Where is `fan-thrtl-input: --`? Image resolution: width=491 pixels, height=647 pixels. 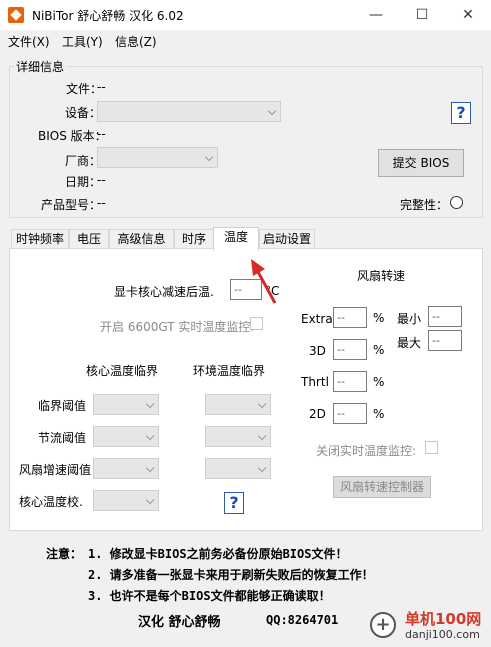 fan-thrtl-input: -- is located at coordinates (350, 381).